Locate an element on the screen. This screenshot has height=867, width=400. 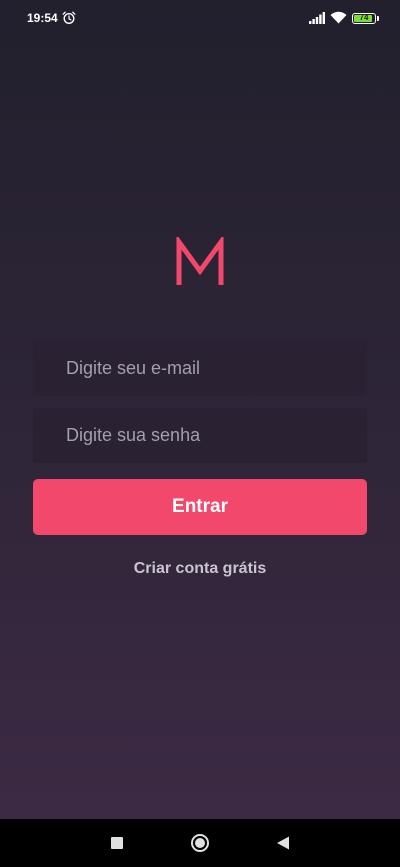
battery-tip is located at coordinates (378, 18).